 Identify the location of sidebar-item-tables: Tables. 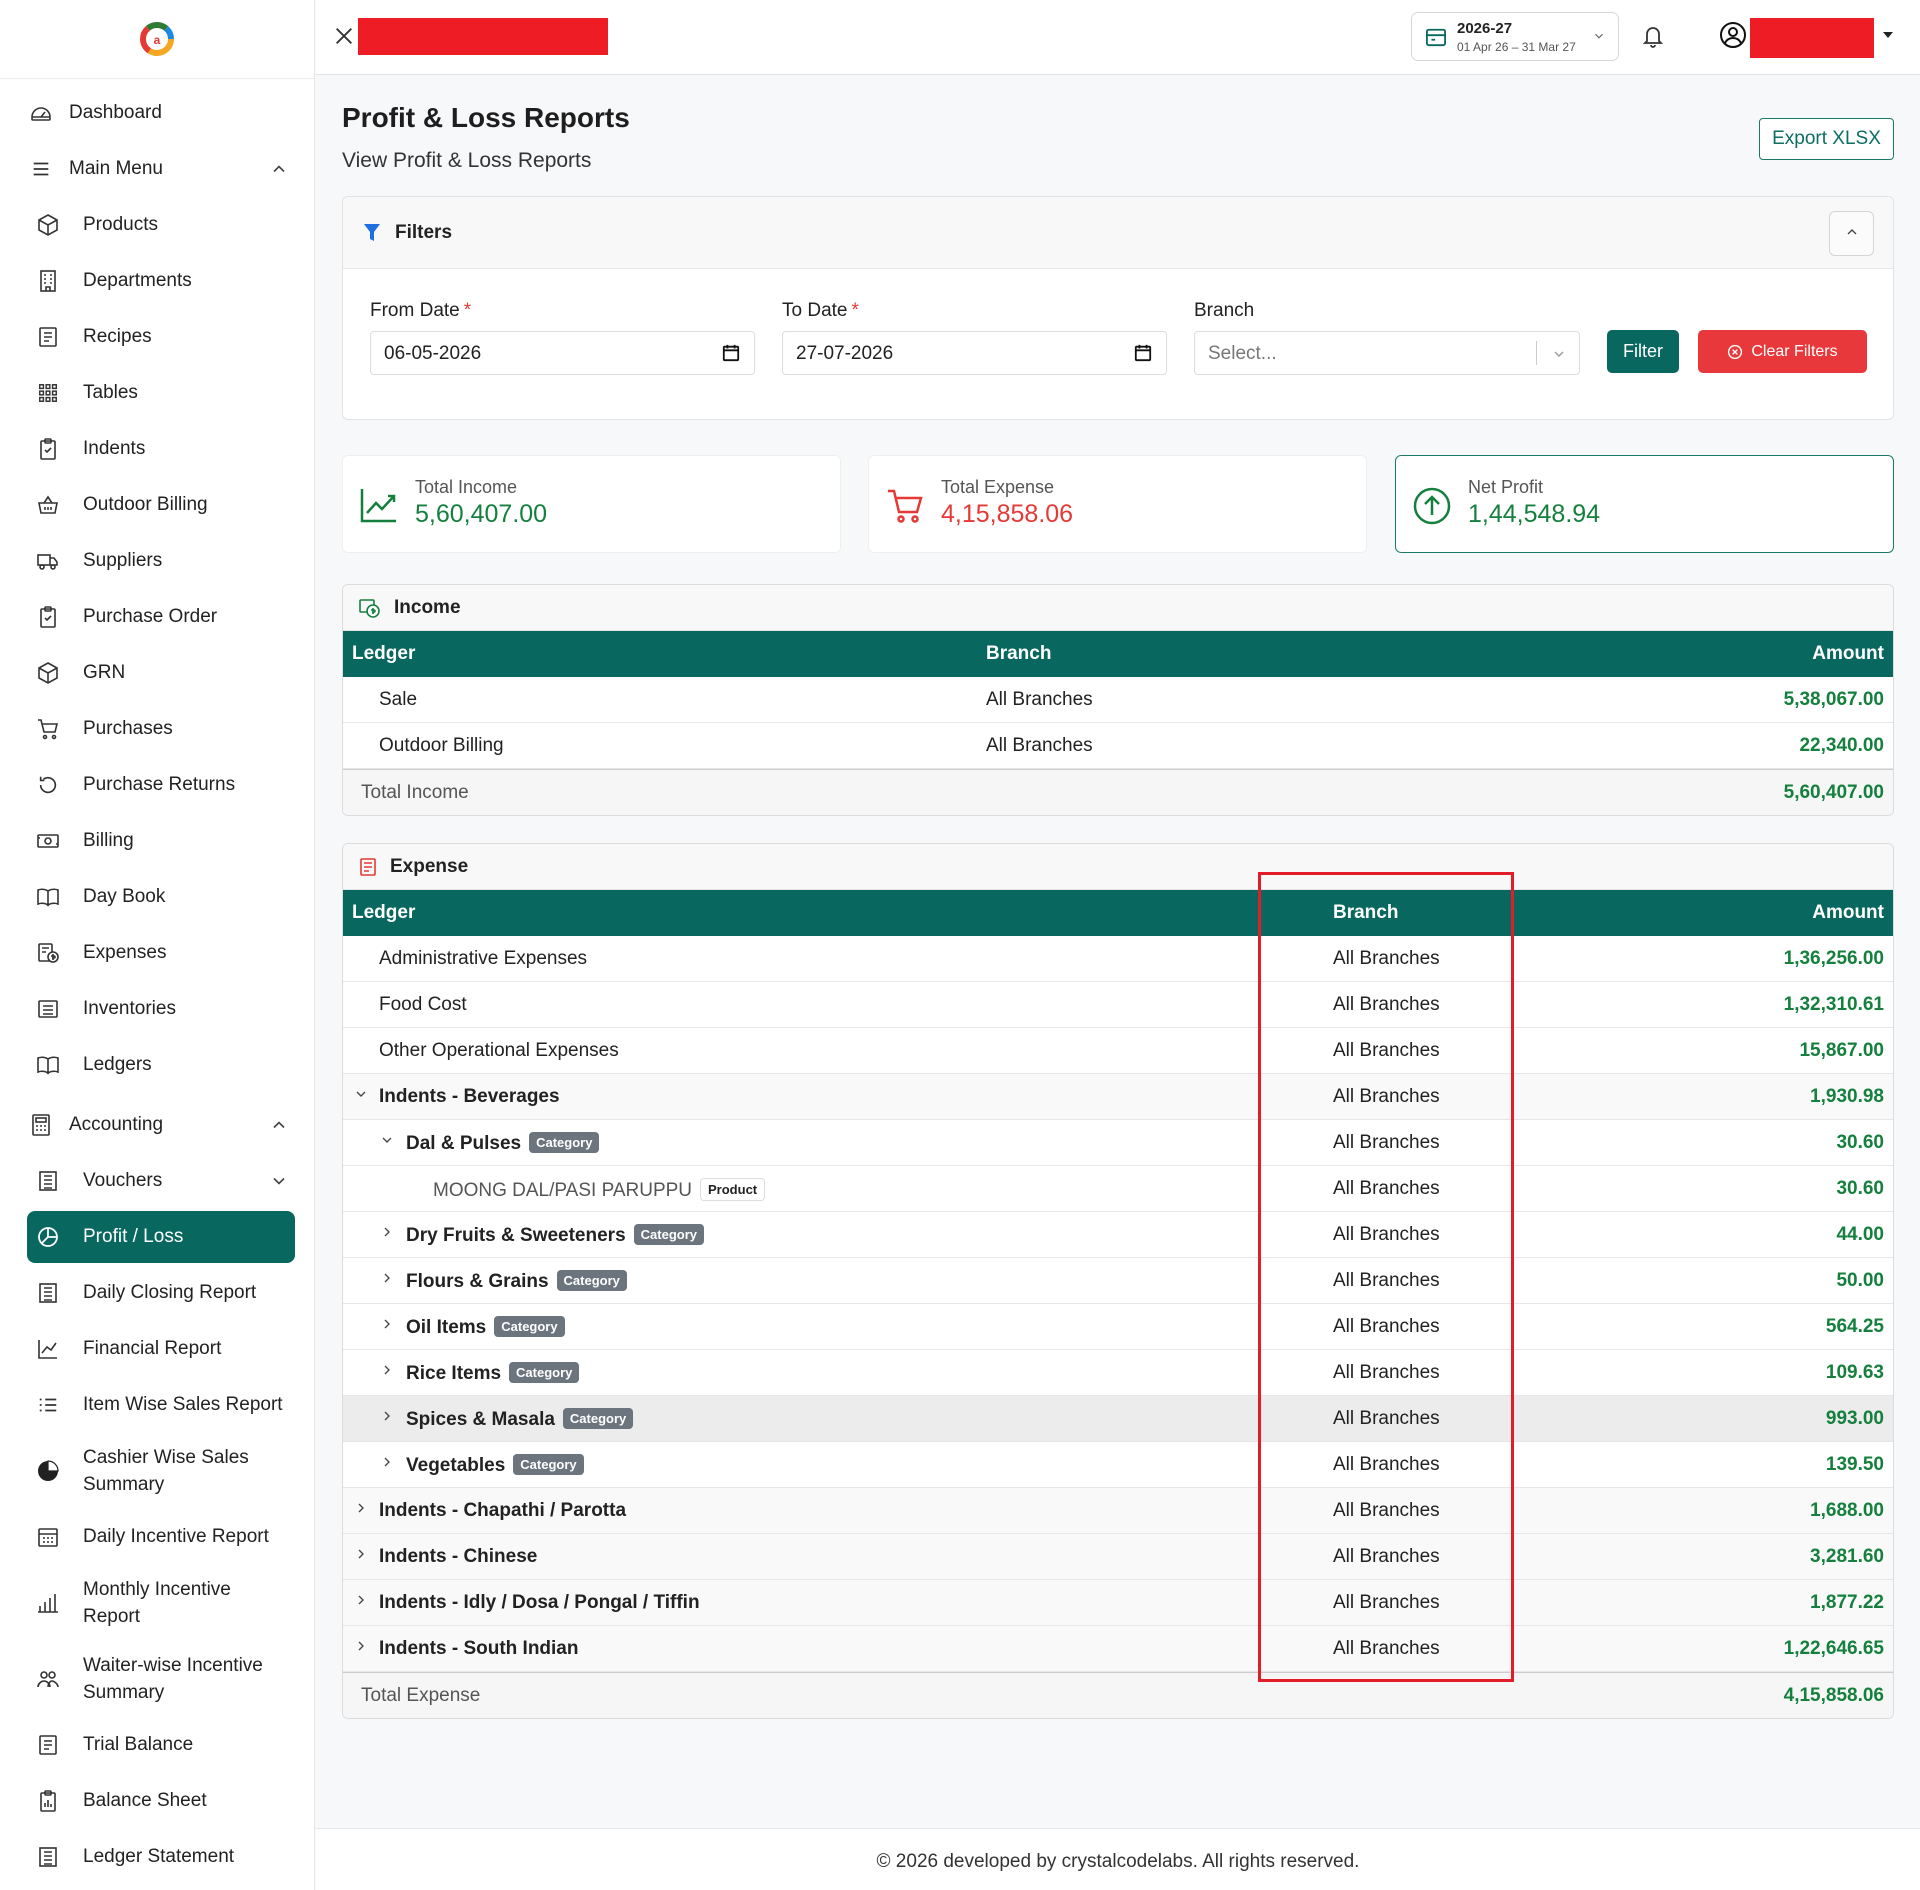
(164, 393).